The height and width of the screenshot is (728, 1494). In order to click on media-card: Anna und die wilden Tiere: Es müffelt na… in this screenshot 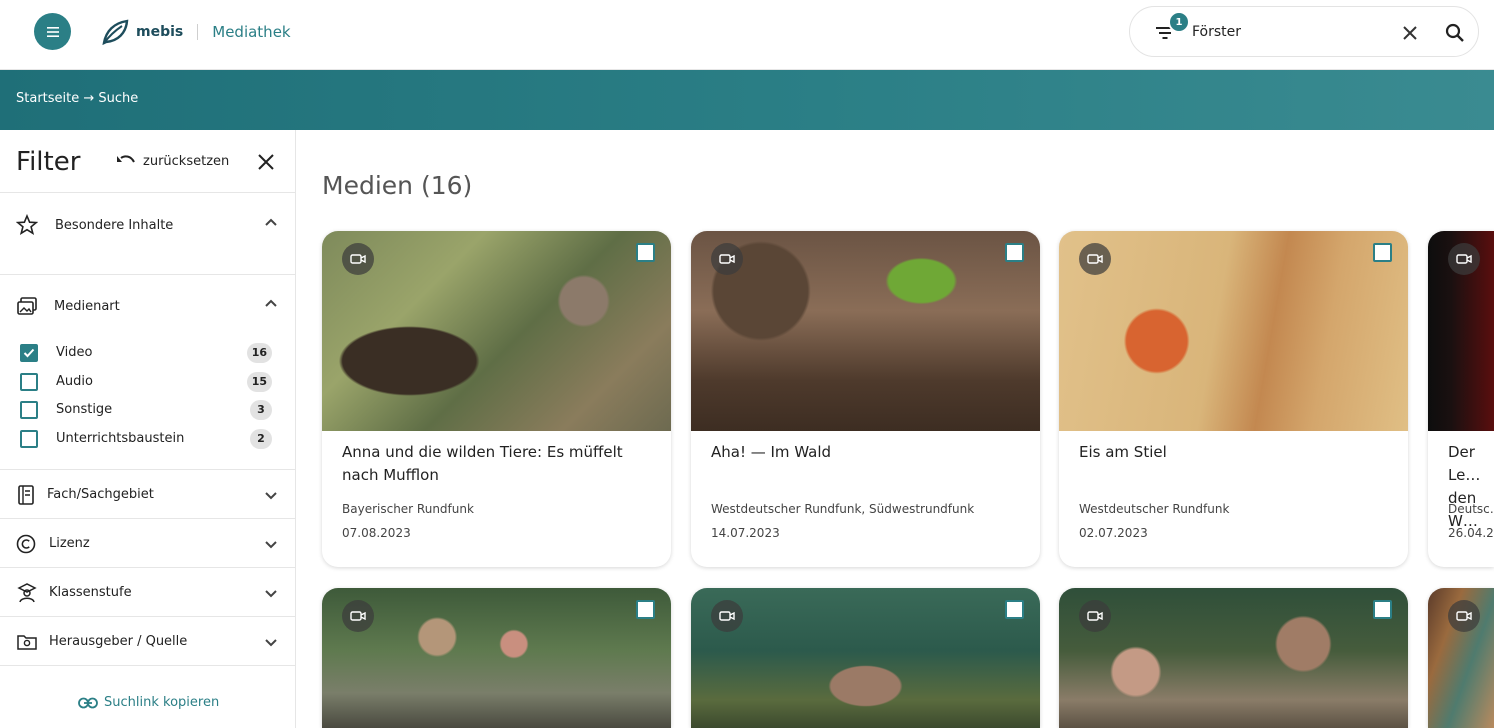, I will do `click(496, 399)`.